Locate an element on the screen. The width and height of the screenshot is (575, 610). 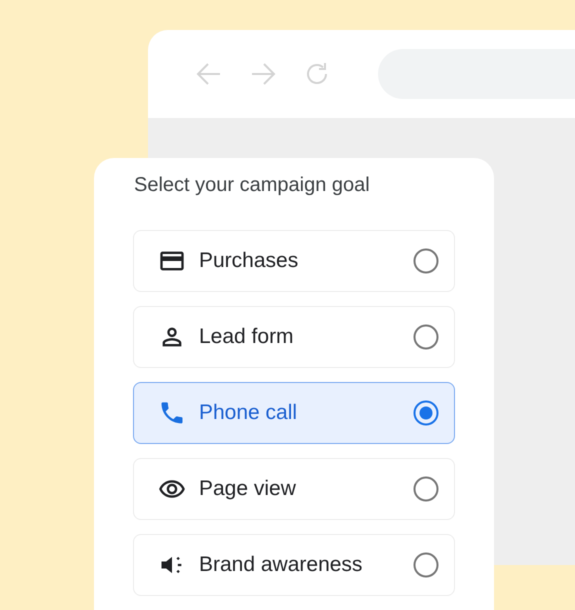
card-title: Select your campaign goal is located at coordinates (252, 185).